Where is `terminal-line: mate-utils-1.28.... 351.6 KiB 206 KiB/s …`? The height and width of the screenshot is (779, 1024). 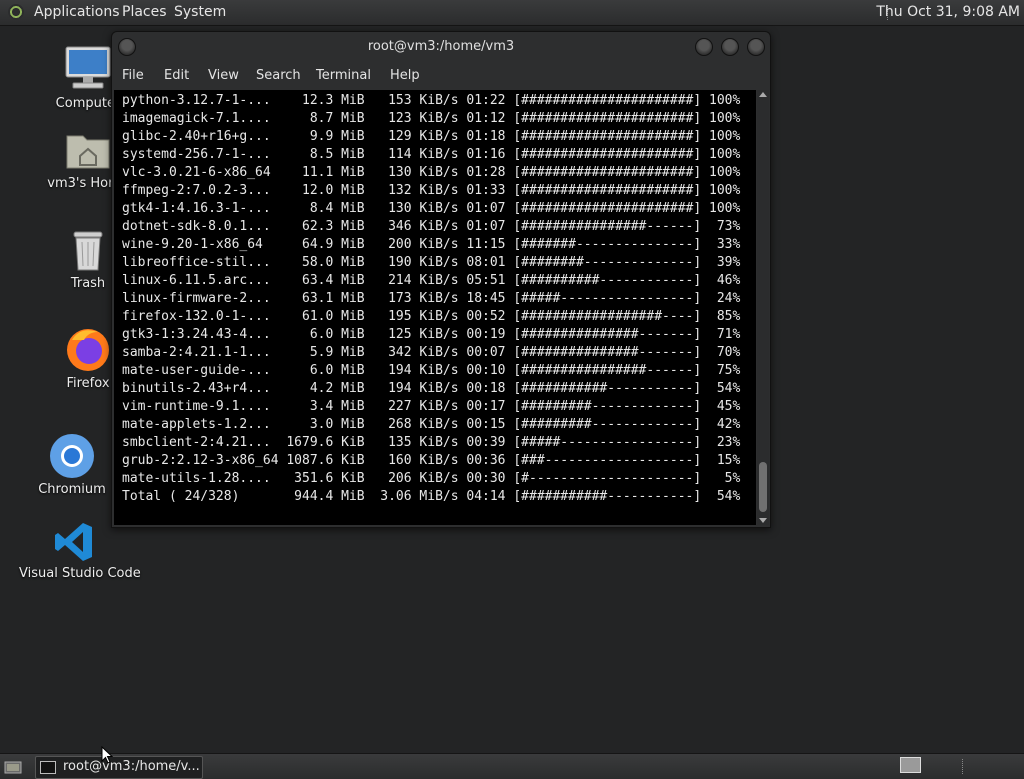 terminal-line: mate-utils-1.28.... 351.6 KiB 206 KiB/s … is located at coordinates (431, 478).